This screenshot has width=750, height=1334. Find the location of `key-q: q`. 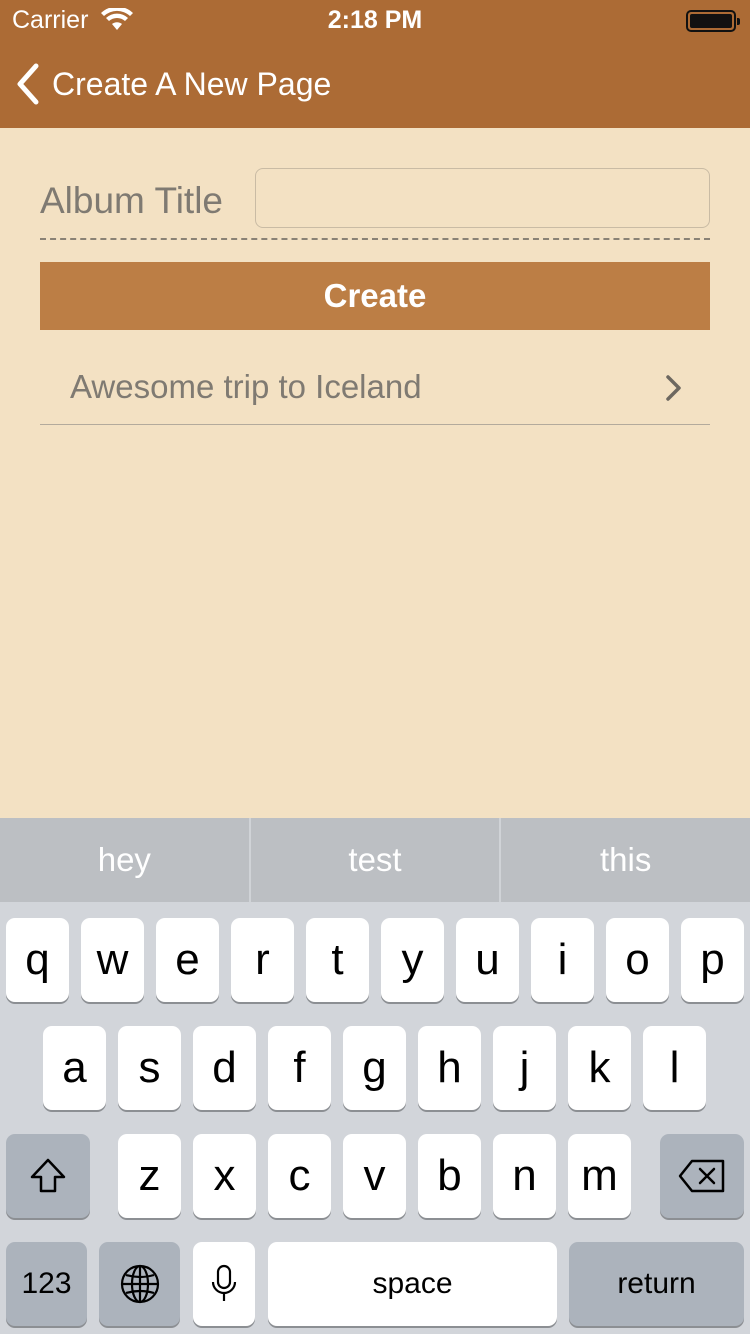

key-q: q is located at coordinates (37, 960).